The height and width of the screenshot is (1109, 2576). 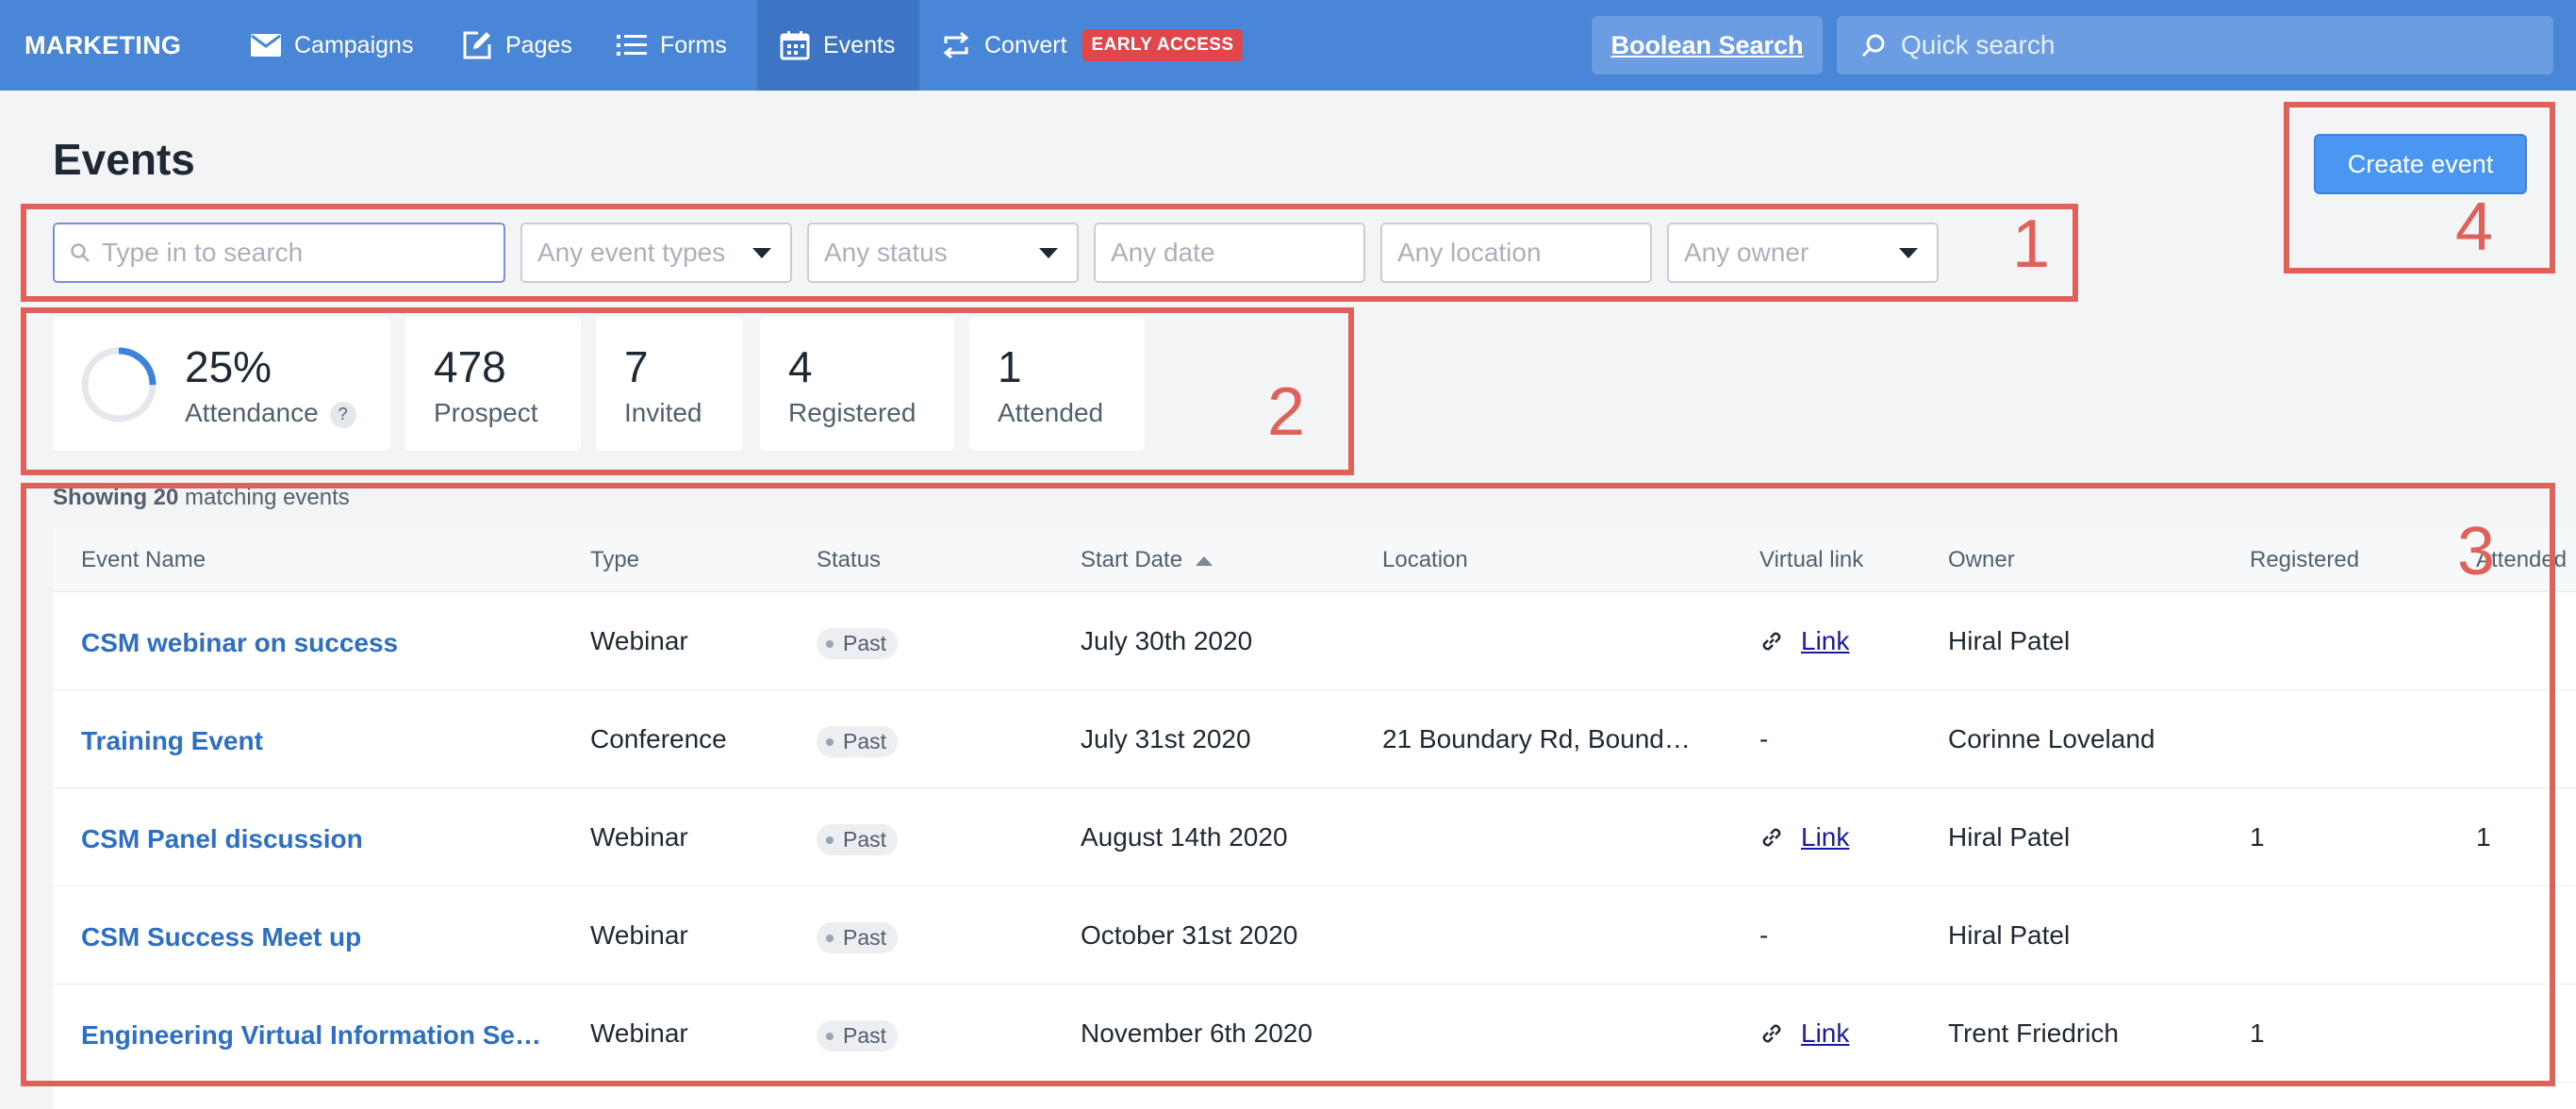 What do you see at coordinates (538, 44) in the screenshot?
I see `nav-label-pages: Pages` at bounding box center [538, 44].